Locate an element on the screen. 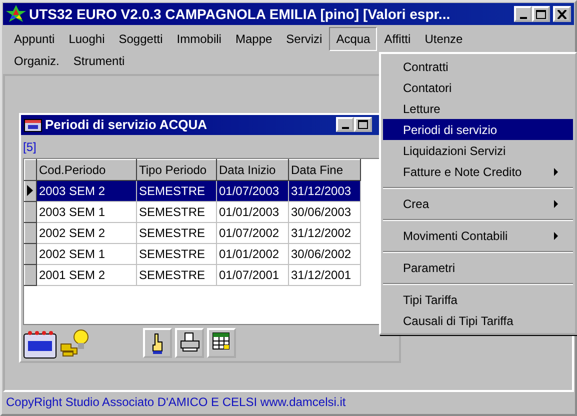 The image size is (577, 416). table-cell: 2001 SEM 2 is located at coordinates (86, 275).